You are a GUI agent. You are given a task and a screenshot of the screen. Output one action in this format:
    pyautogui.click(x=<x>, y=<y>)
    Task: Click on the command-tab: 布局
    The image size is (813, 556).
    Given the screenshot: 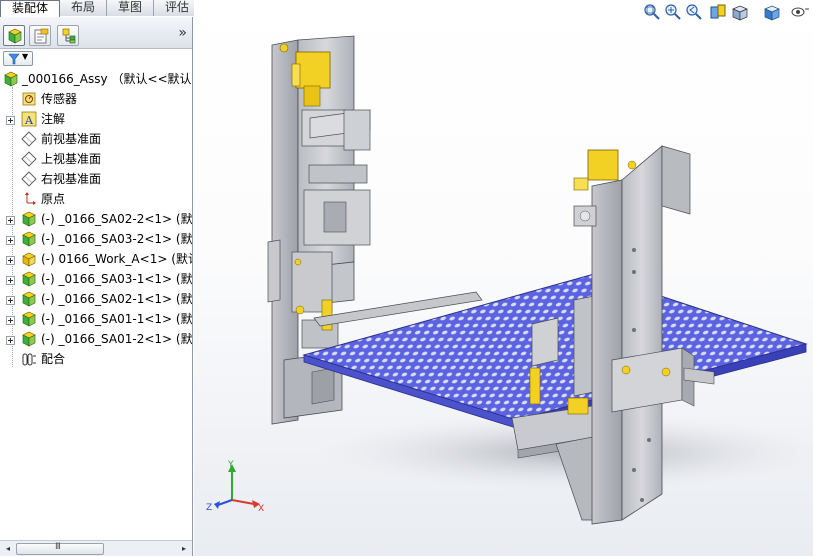 What is the action you would take?
    pyautogui.click(x=84, y=8)
    